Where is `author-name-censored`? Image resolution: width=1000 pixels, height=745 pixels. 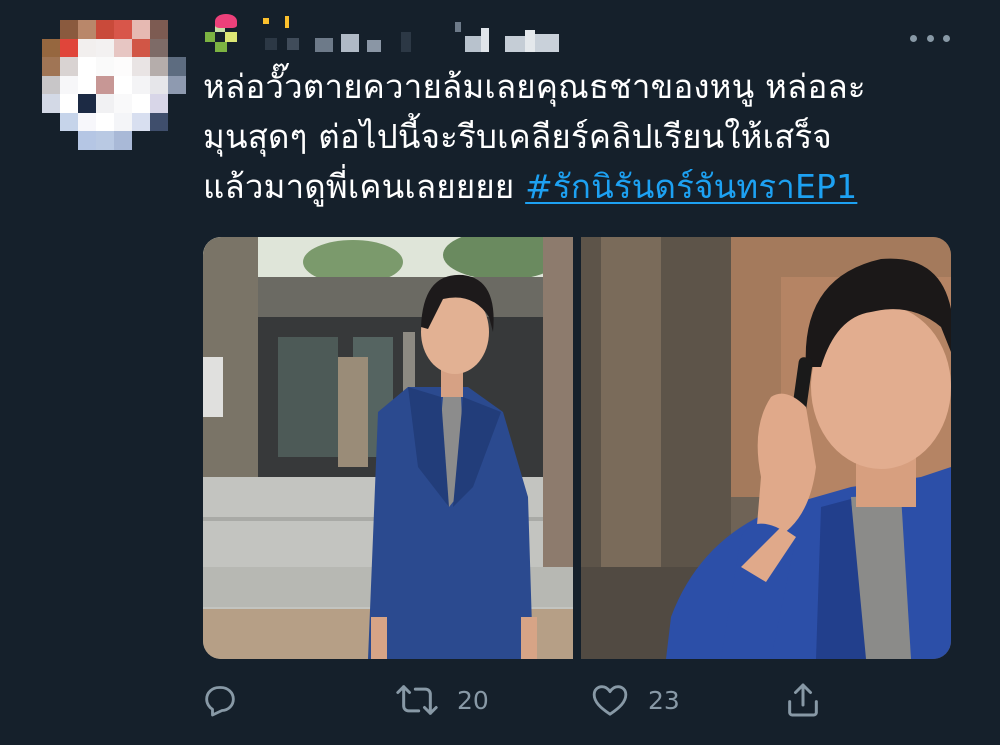 author-name-censored is located at coordinates (395, 32).